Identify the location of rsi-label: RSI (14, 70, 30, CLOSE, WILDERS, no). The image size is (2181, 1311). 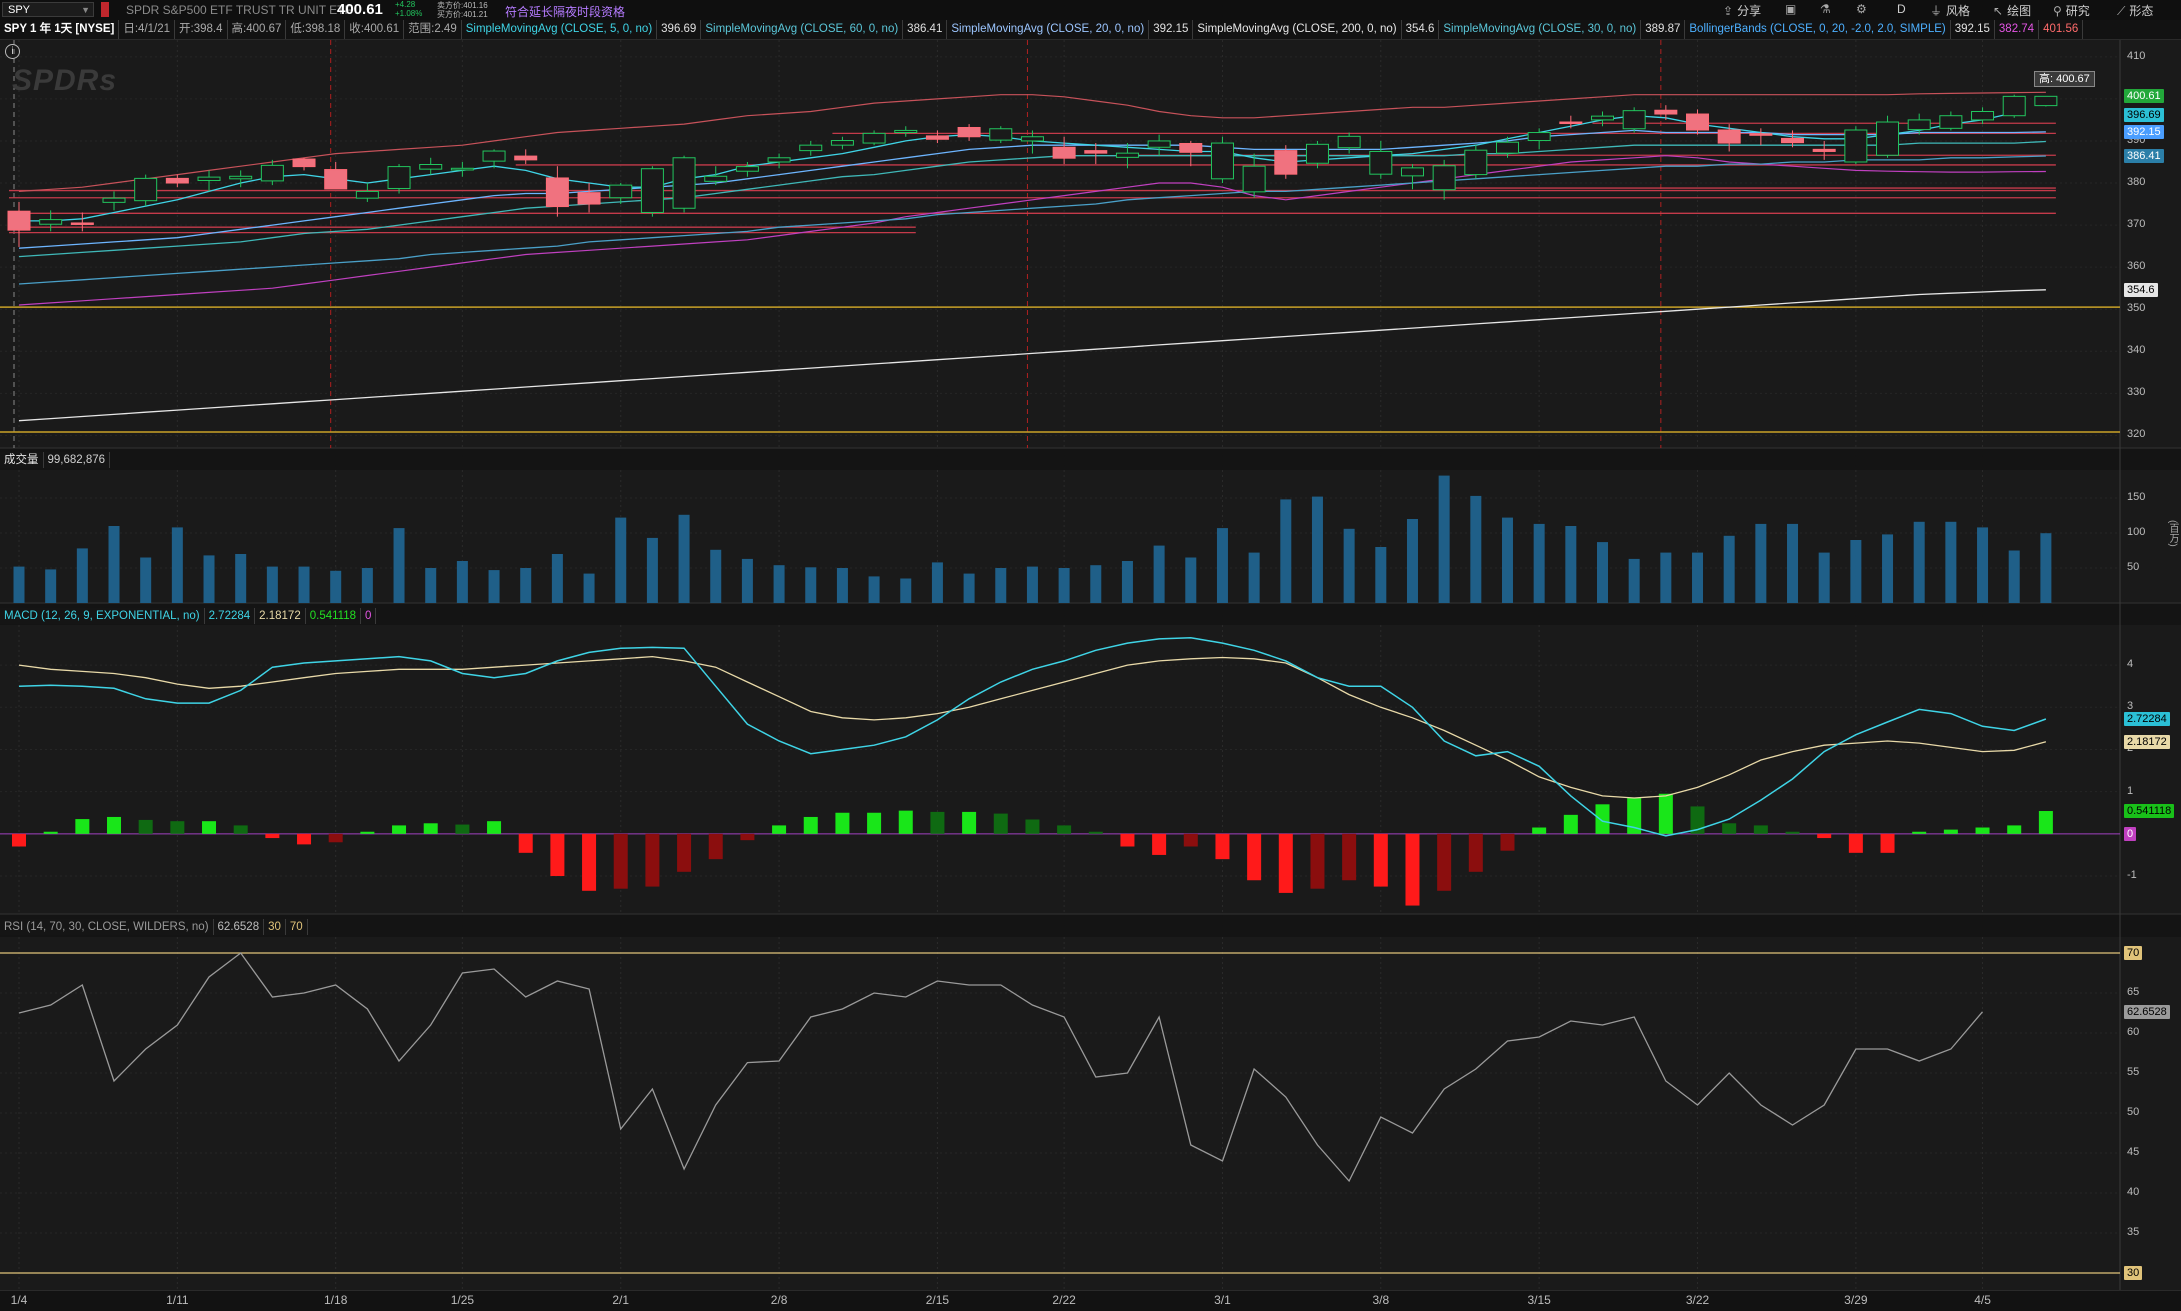
(107, 927).